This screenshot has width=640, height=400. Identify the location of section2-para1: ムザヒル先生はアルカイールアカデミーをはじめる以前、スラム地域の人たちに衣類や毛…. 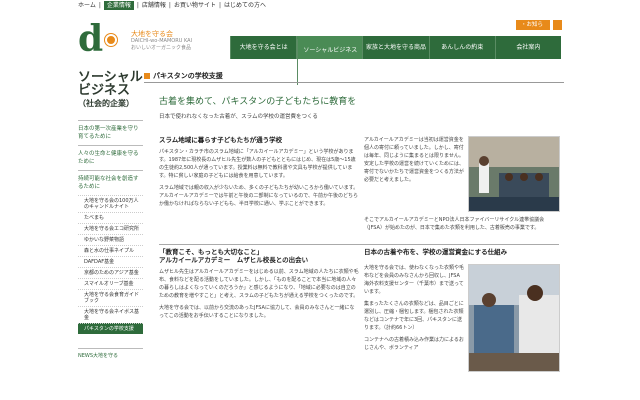
(259, 284).